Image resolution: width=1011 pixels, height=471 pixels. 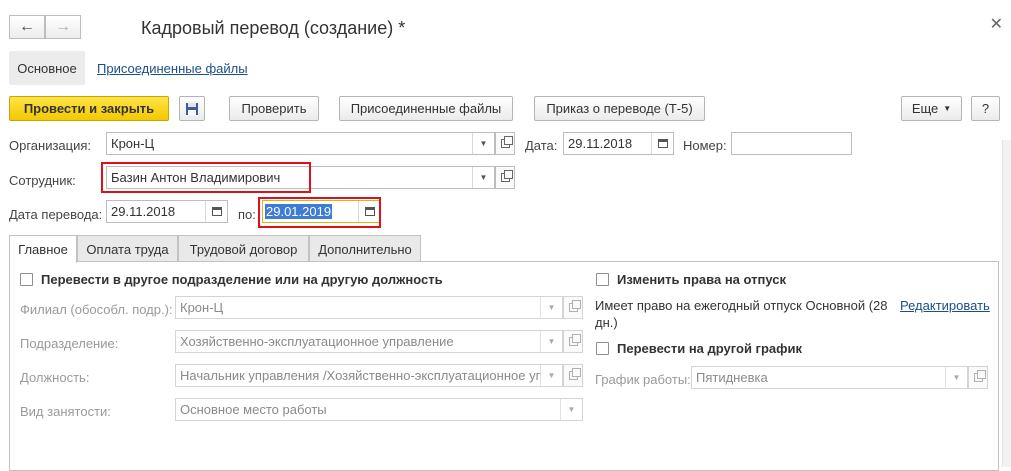 I want to click on help-button: ?, so click(x=985, y=108).